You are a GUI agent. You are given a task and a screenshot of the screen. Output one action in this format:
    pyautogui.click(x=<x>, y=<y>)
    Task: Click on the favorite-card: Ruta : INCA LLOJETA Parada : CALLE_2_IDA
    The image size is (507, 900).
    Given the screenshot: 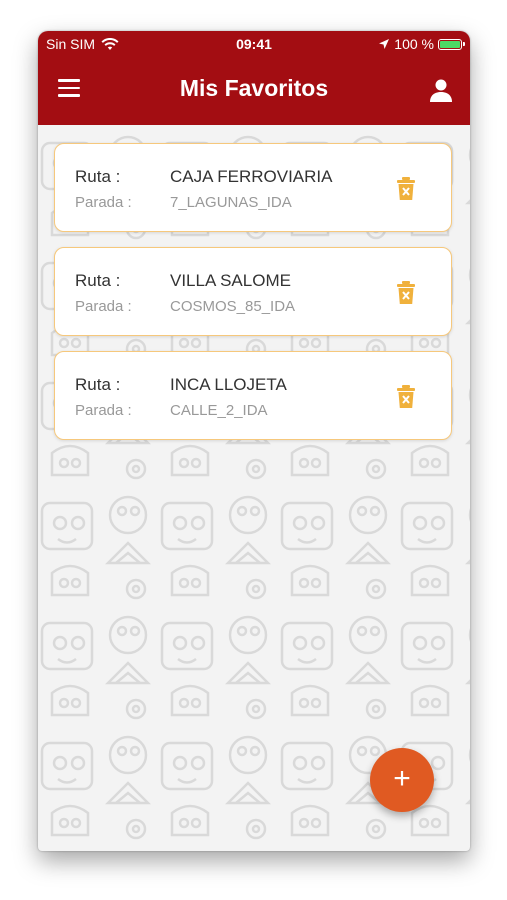 What is the action you would take?
    pyautogui.click(x=253, y=395)
    